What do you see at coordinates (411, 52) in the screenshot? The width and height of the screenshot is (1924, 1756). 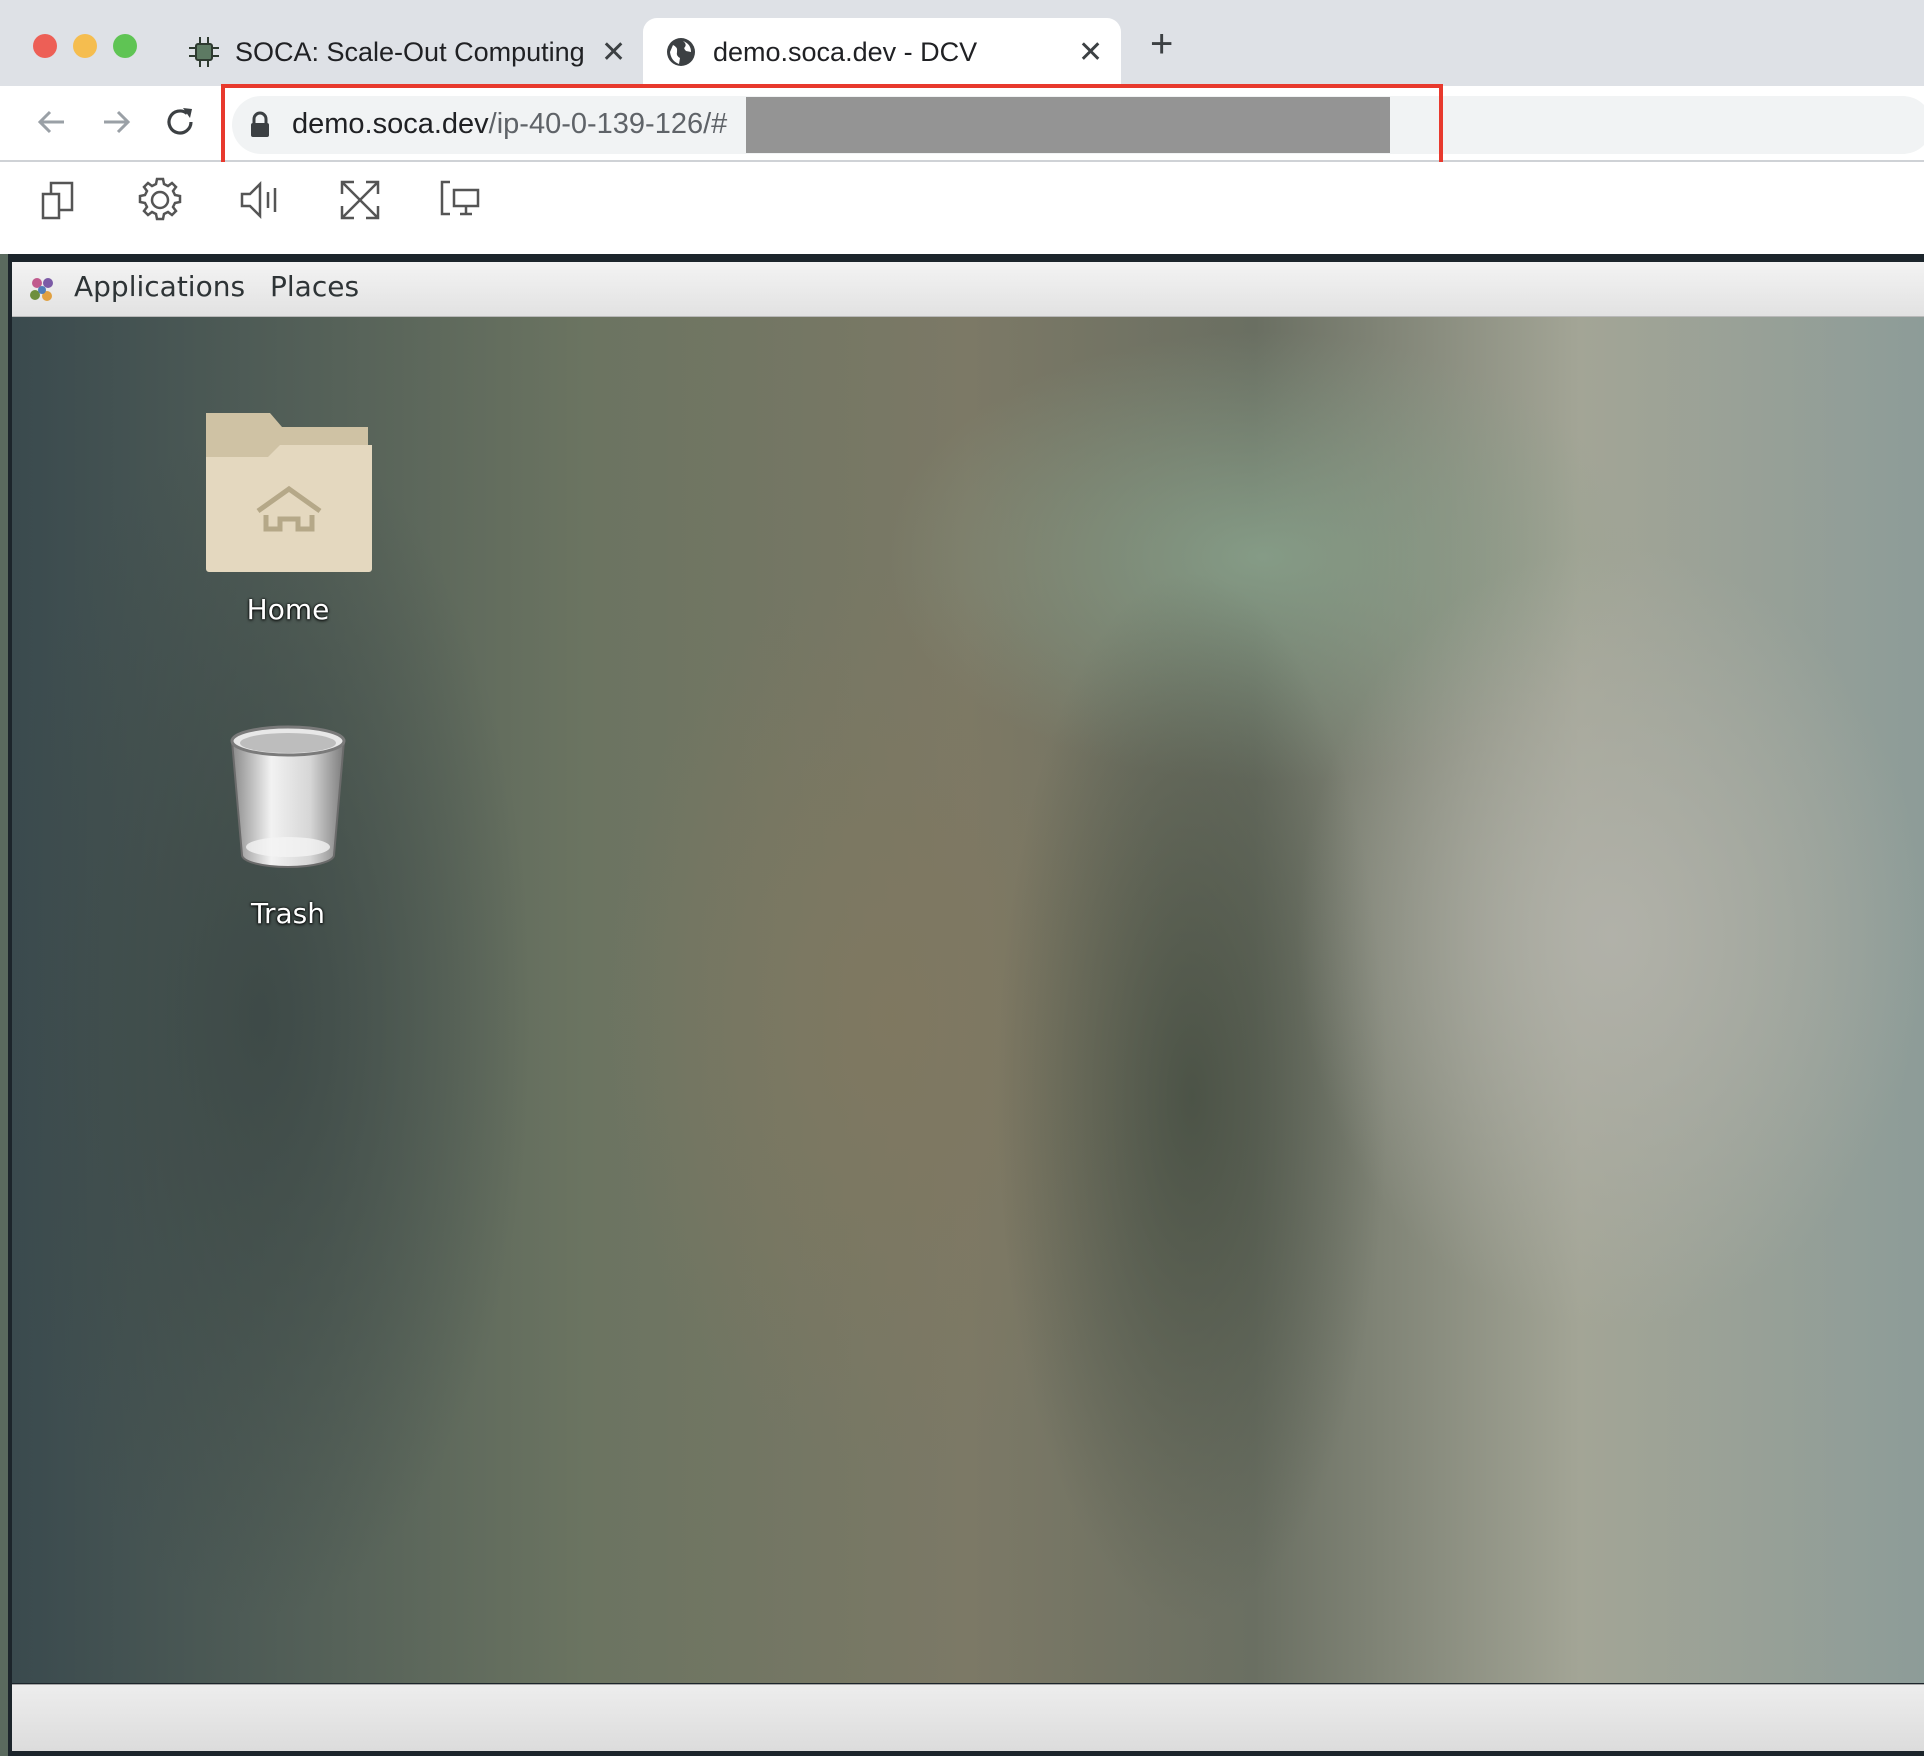 I see `tab-title: SOCA: Scale-Out Computing o` at bounding box center [411, 52].